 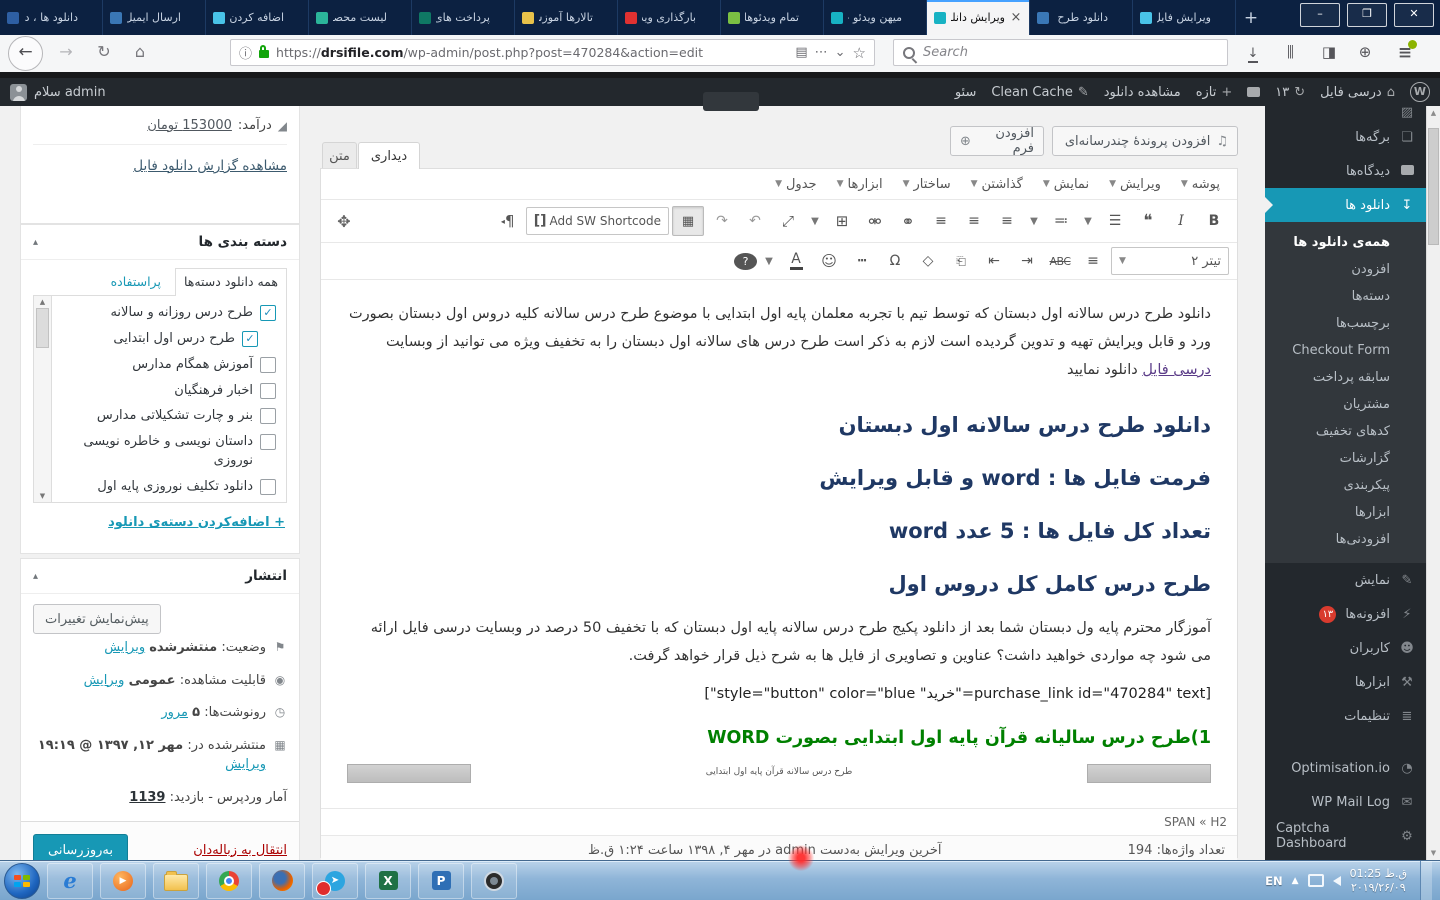 I want to click on taskbar-chrome, so click(x=229, y=880).